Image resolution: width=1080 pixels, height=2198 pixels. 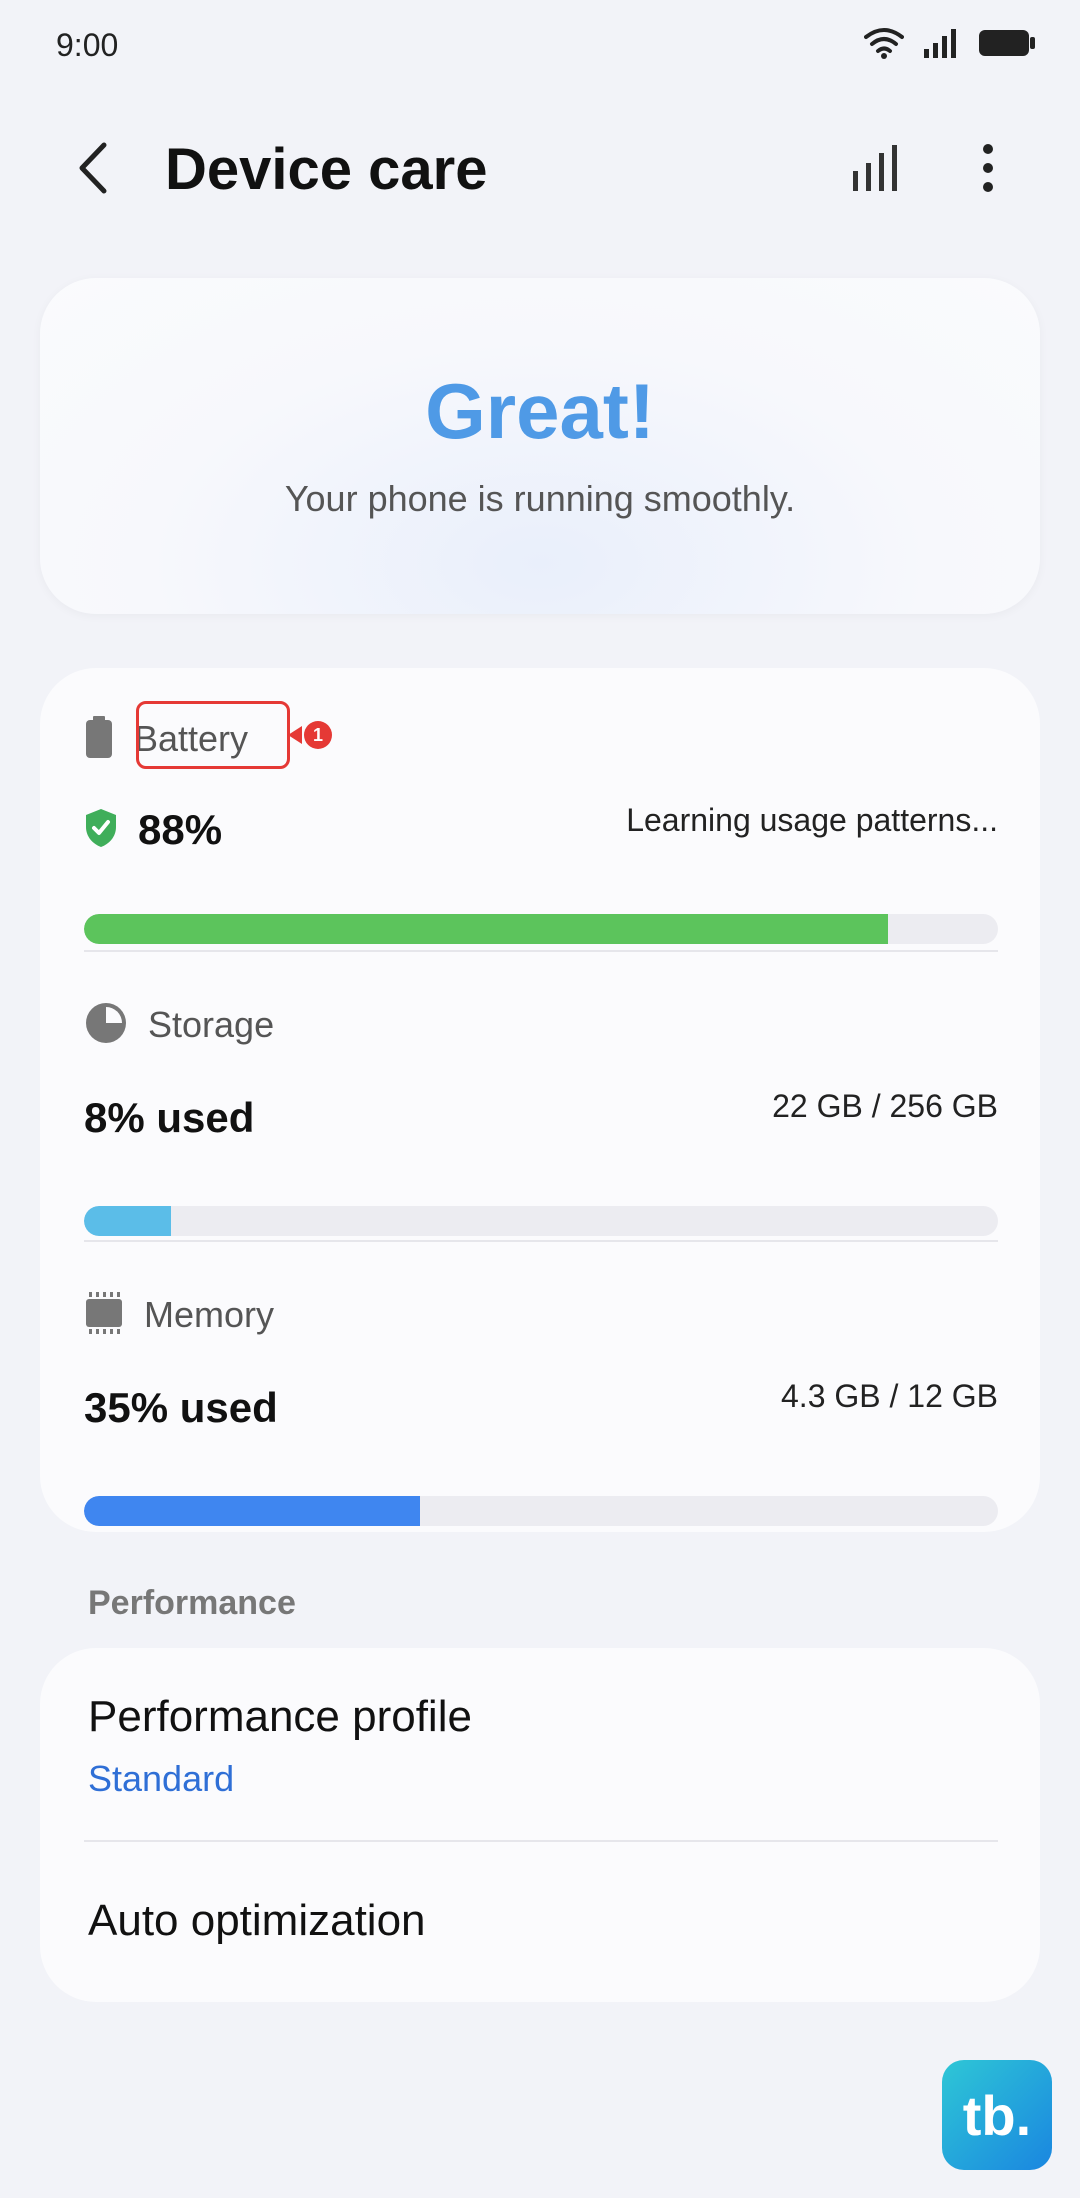 What do you see at coordinates (540, 1744) in the screenshot?
I see `performance-profile-item: Performance profile Standard` at bounding box center [540, 1744].